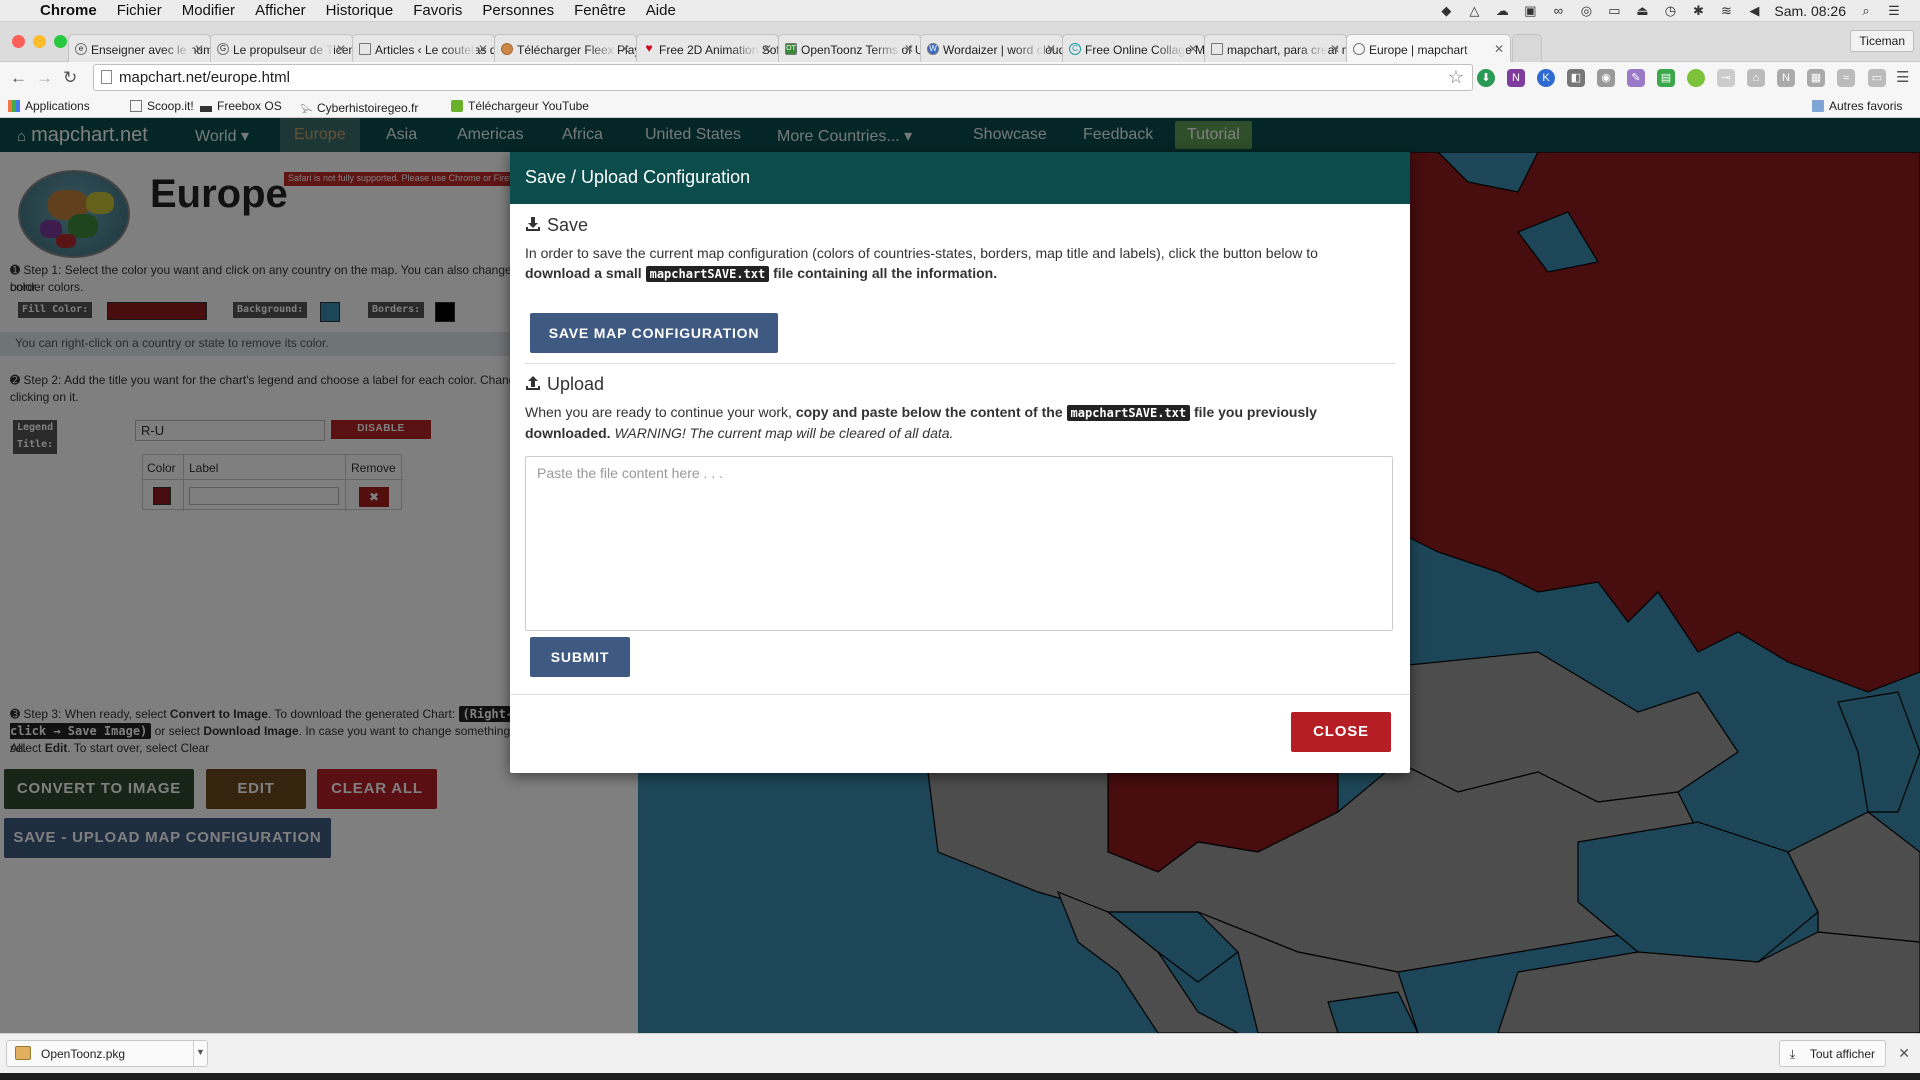 This screenshot has height=1080, width=1920. What do you see at coordinates (281, 48) in the screenshot?
I see `browser-tab: GLe propulseur de Ticemans✕` at bounding box center [281, 48].